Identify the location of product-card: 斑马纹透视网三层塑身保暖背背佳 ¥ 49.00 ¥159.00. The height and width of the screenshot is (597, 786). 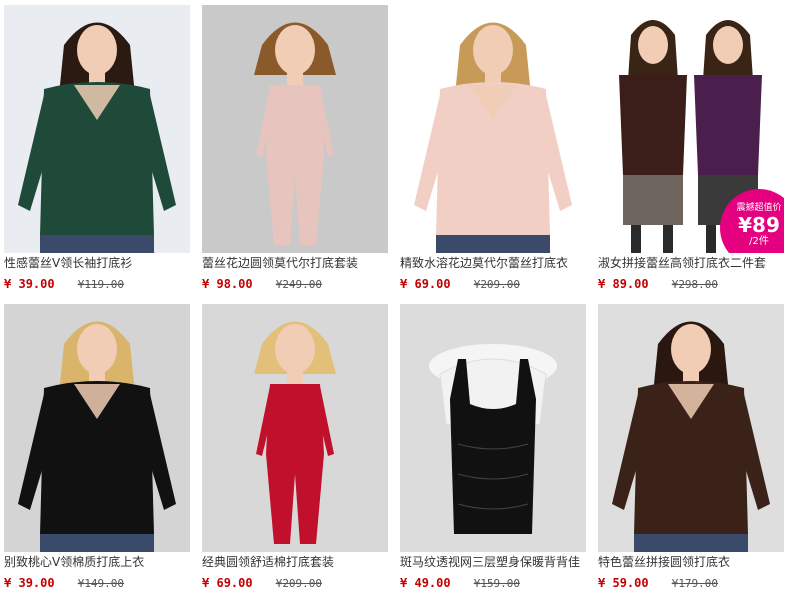
(494, 447).